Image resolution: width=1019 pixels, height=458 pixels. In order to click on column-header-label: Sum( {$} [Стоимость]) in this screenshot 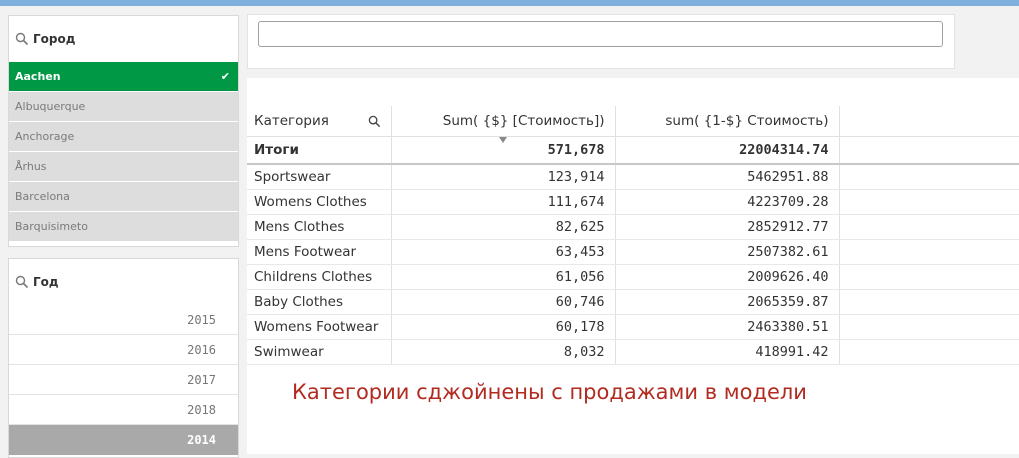, I will do `click(523, 120)`.